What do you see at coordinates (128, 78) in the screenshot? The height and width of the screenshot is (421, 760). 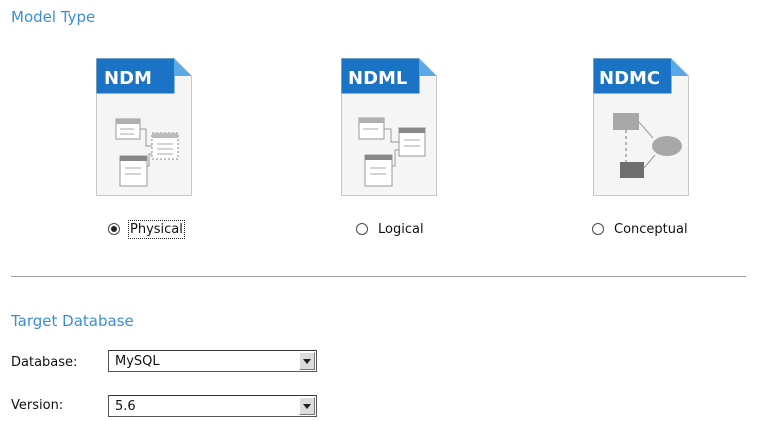 I see `ndm-badge-text: NDM` at bounding box center [128, 78].